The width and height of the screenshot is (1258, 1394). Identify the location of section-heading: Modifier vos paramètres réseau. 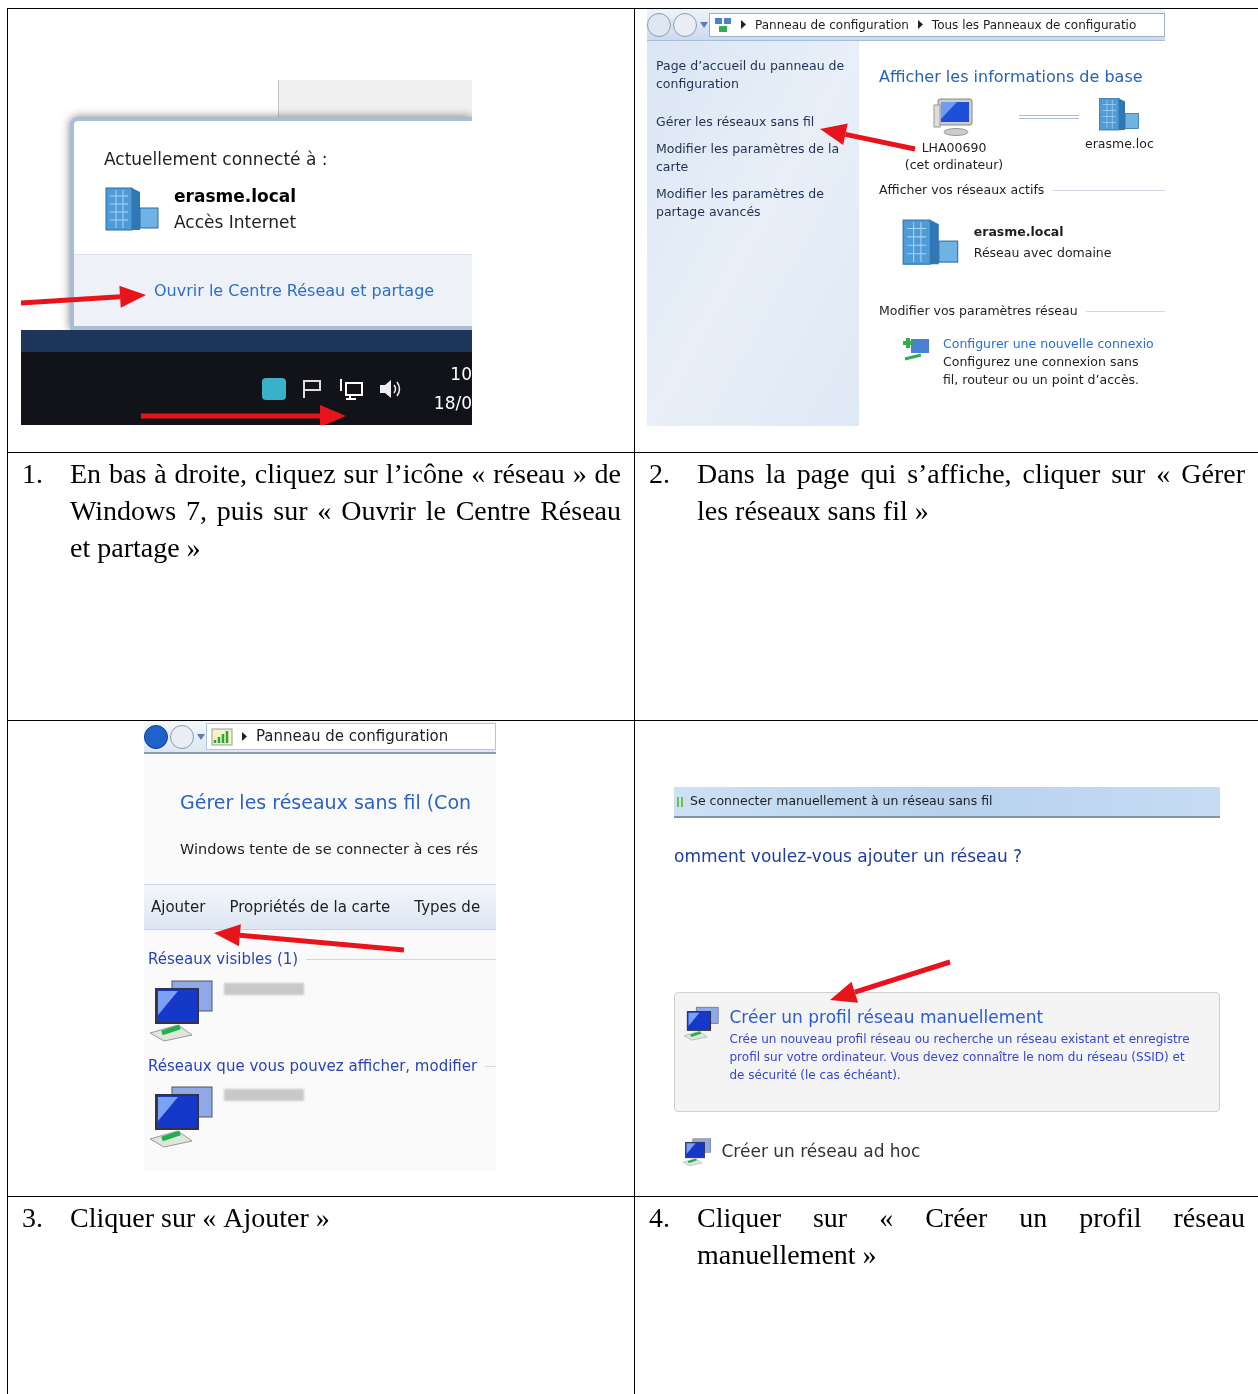
(978, 311).